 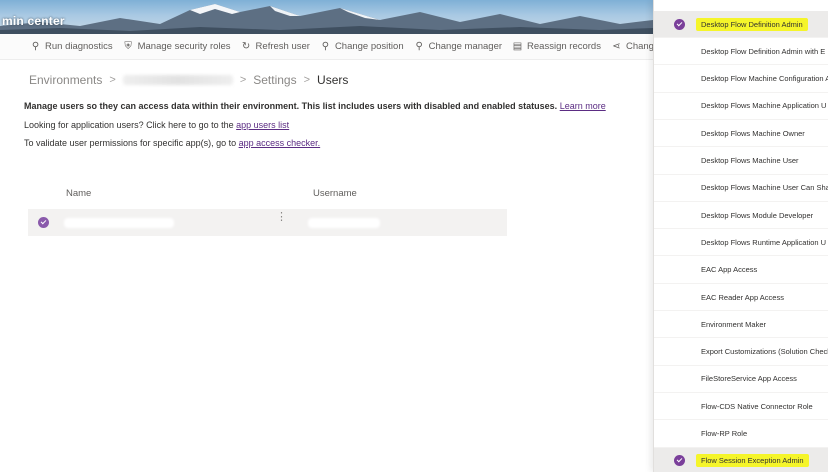 I want to click on change-manager-button: ⚲ Change manager, so click(x=458, y=46).